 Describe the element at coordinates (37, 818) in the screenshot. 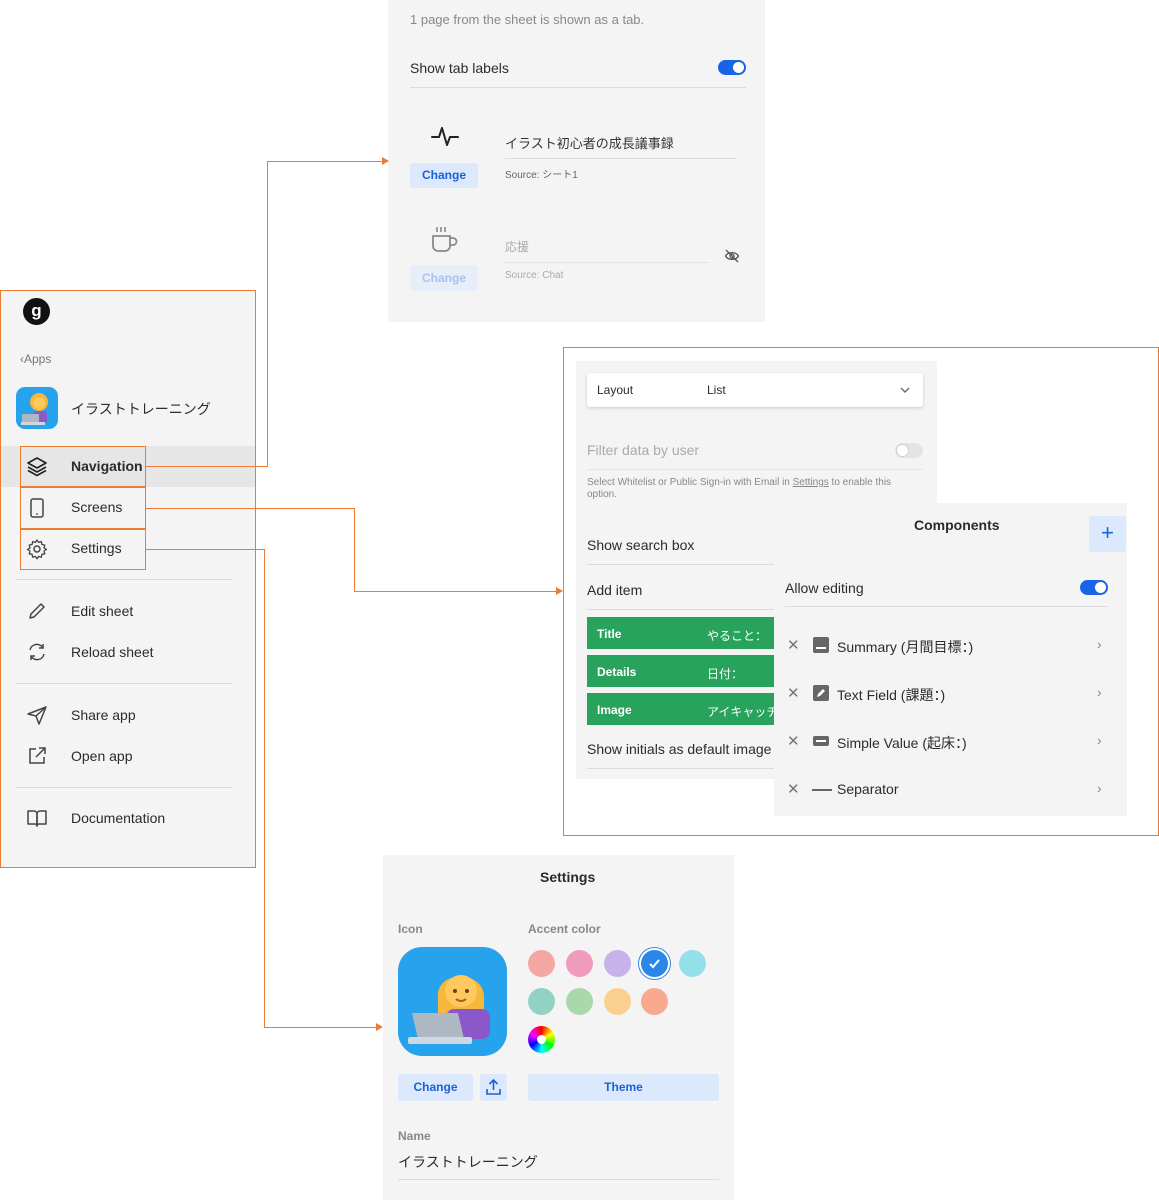

I see `book-icon` at that location.